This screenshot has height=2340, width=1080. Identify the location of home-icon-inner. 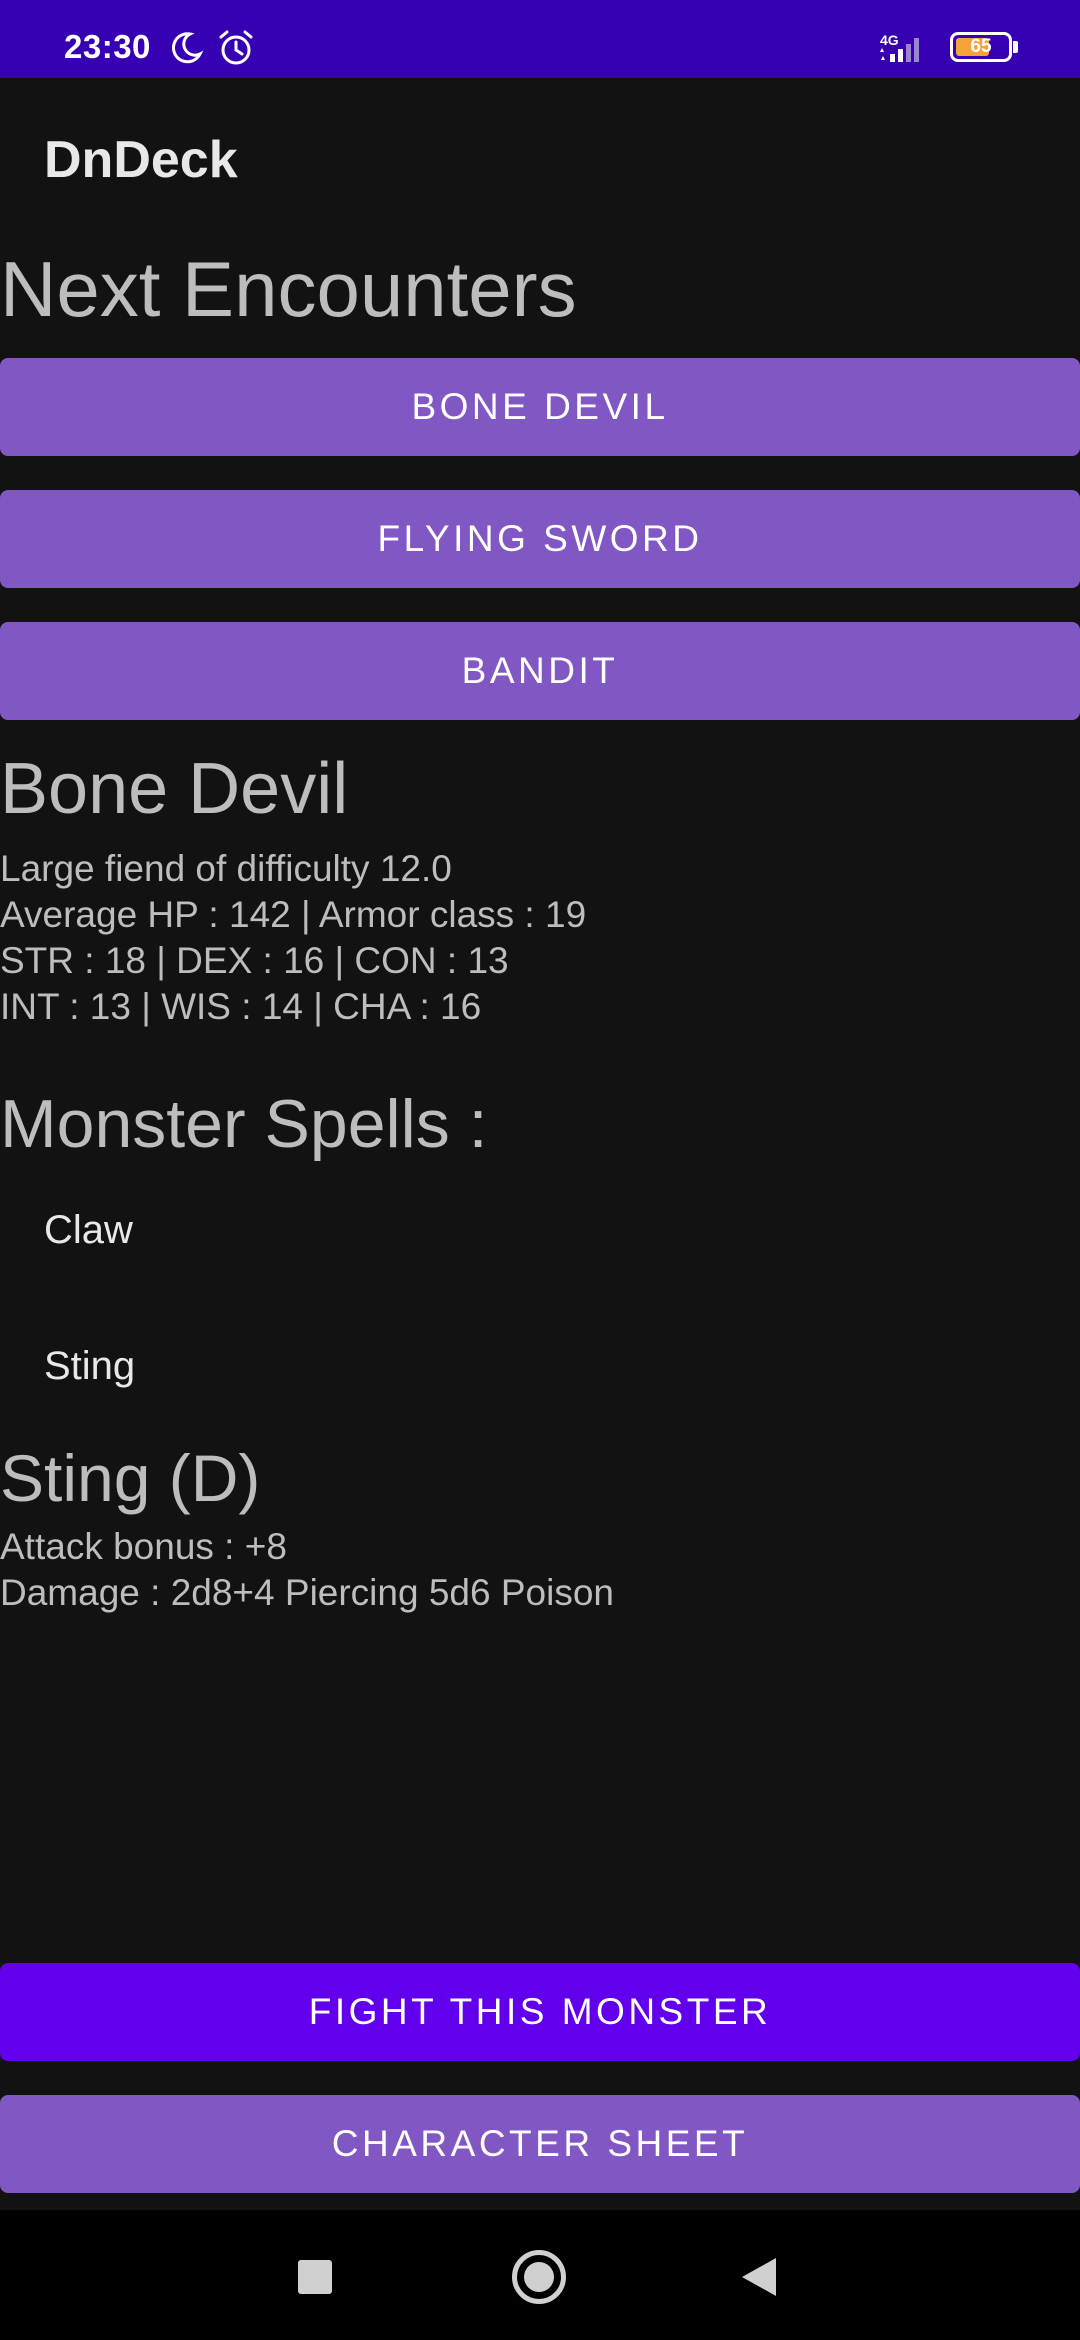
(539, 2277).